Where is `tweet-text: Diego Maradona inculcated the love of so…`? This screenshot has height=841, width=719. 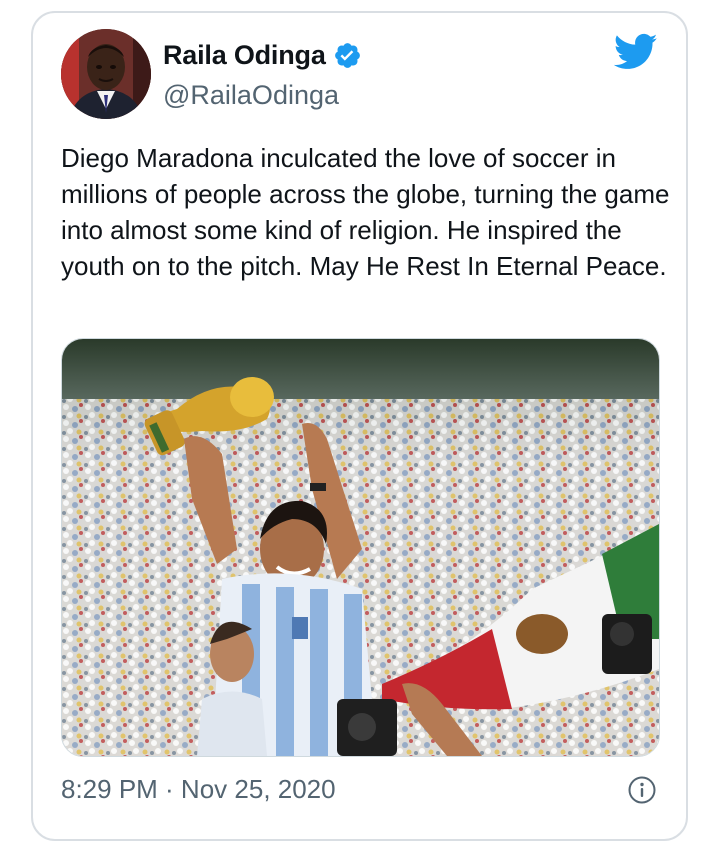 tweet-text: Diego Maradona inculcated the love of so… is located at coordinates (365, 212).